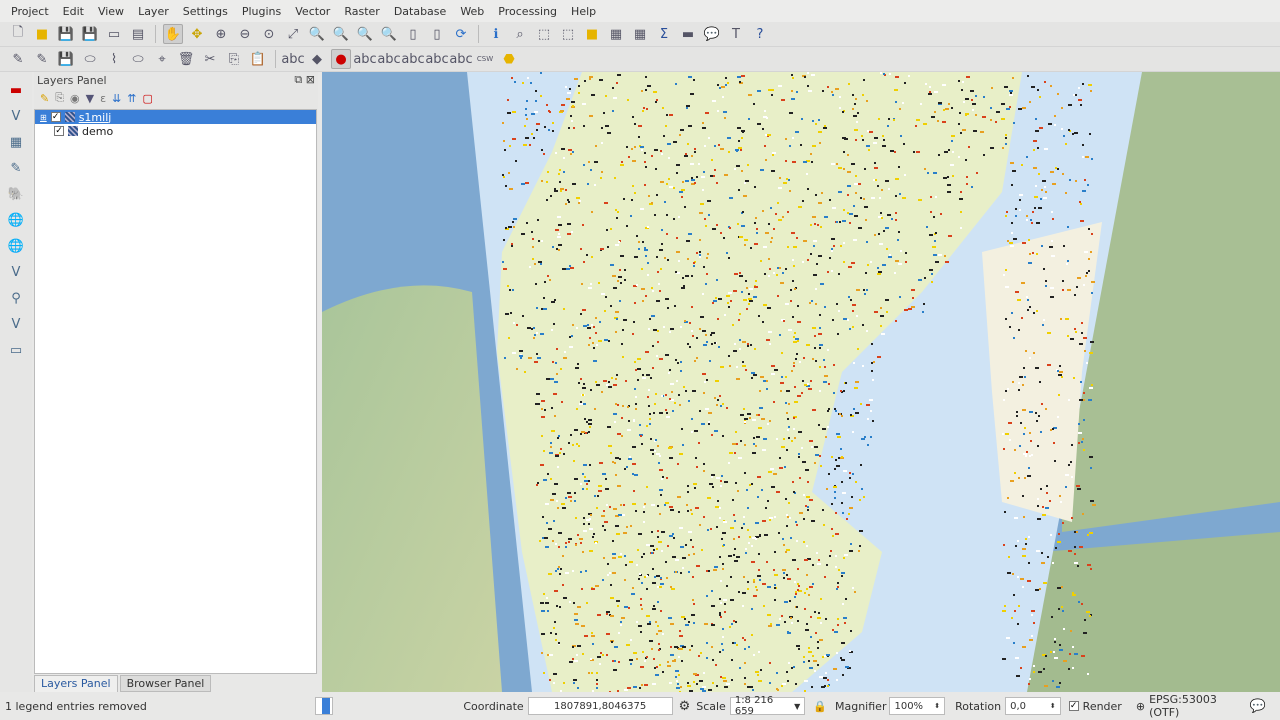 This screenshot has width=1280, height=720. Describe the element at coordinates (1258, 706) in the screenshot. I see `messages-icon: 💬` at that location.